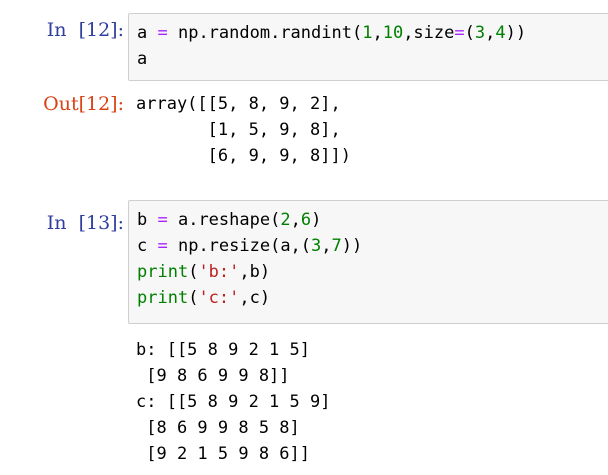 This screenshot has width=608, height=475. What do you see at coordinates (204, 298) in the screenshot?
I see `code-line: print('c:',c)` at bounding box center [204, 298].